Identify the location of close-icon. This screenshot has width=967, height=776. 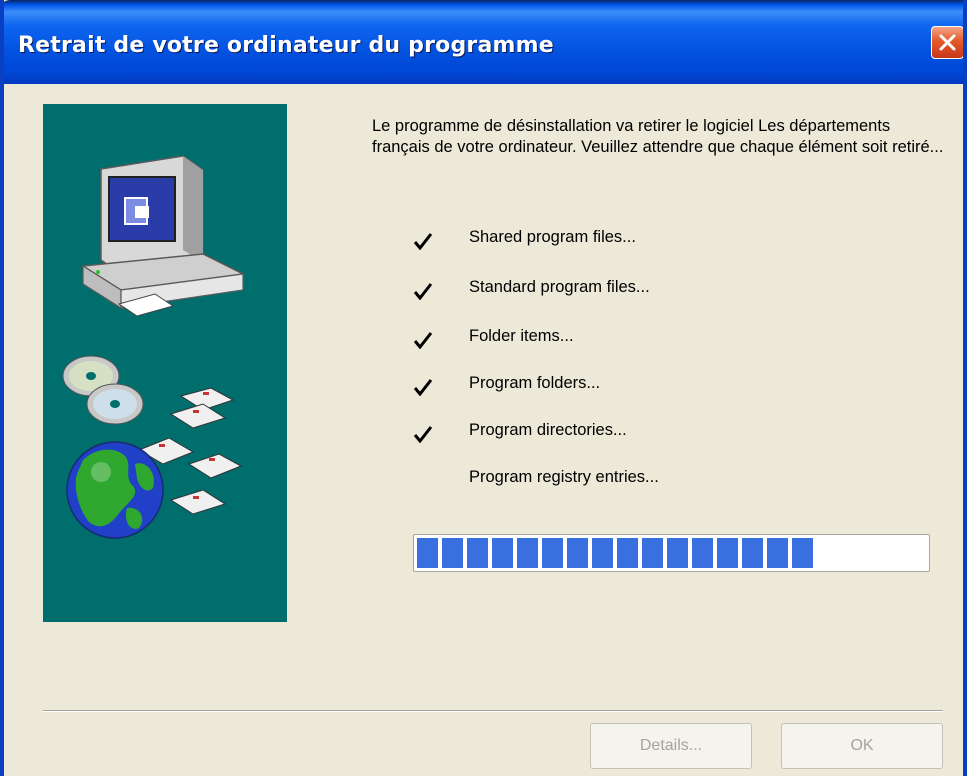
(947, 42).